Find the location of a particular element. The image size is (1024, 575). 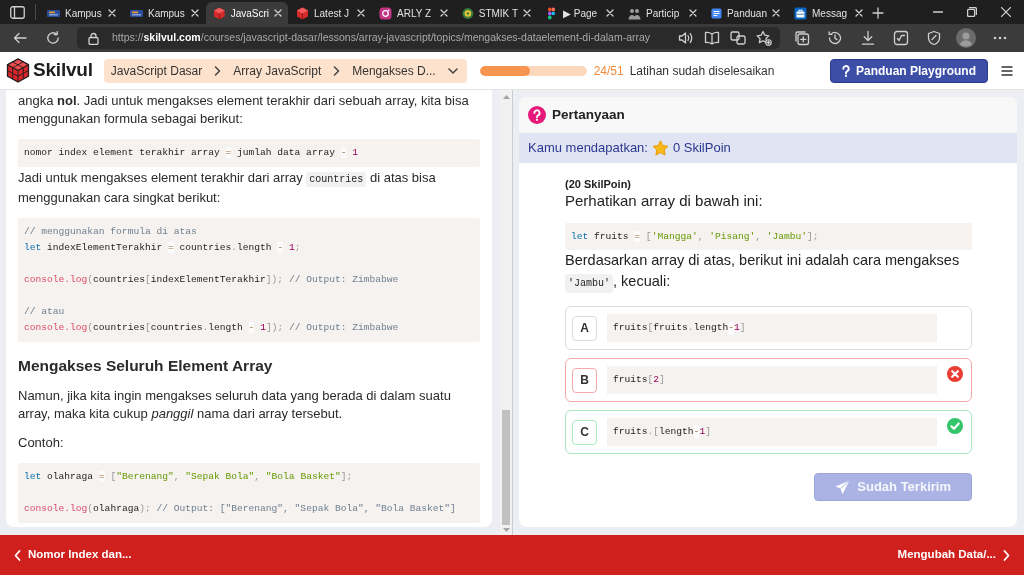

code-line: nomor index element terakhir array = jumlah data array - 1 is located at coordinates (191, 153).